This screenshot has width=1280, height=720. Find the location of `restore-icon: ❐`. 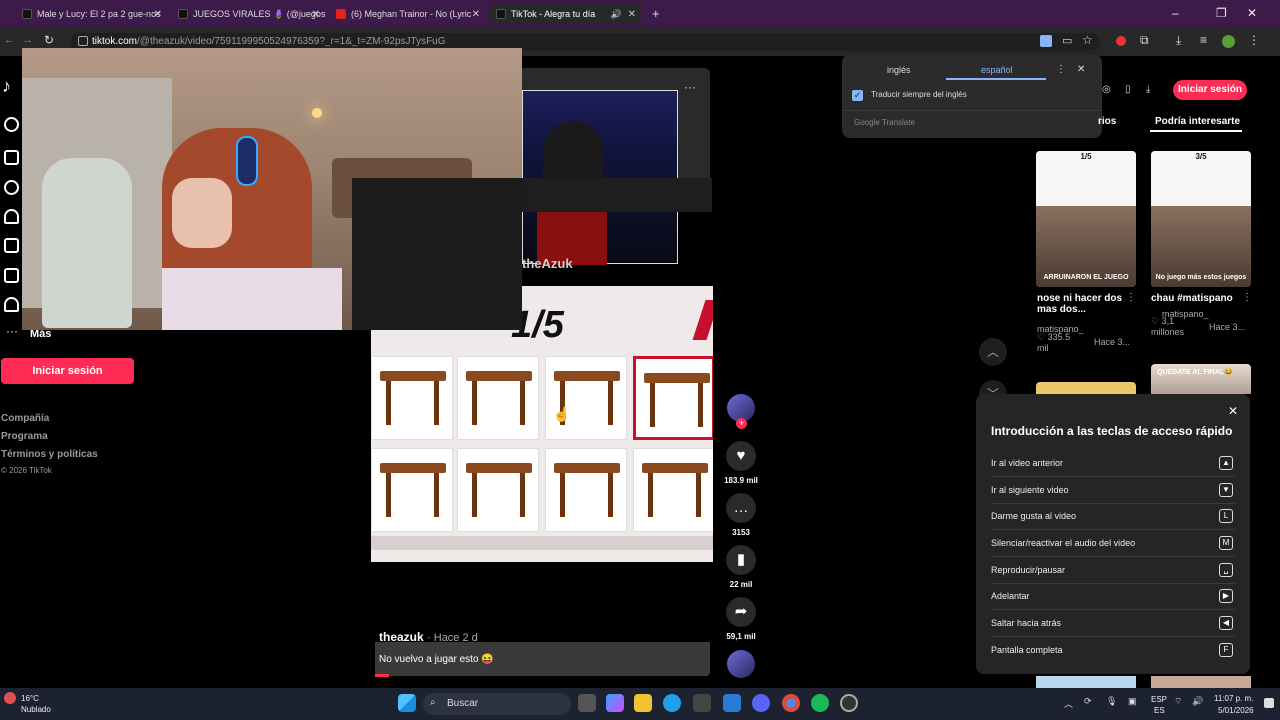

restore-icon: ❐ is located at coordinates (1221, 13).